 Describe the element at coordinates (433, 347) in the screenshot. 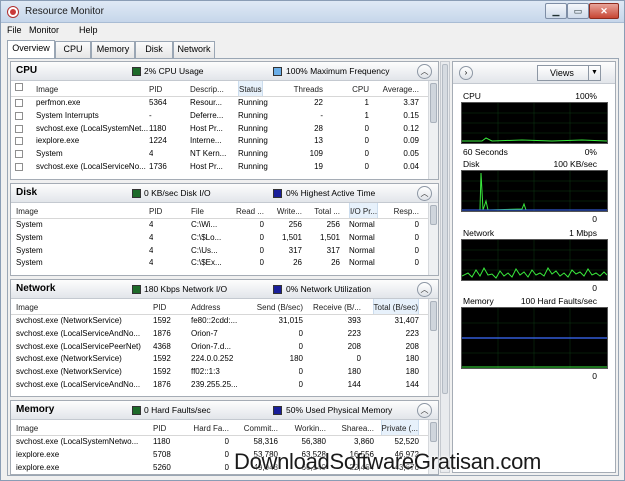

I see `network-scrollbar` at that location.